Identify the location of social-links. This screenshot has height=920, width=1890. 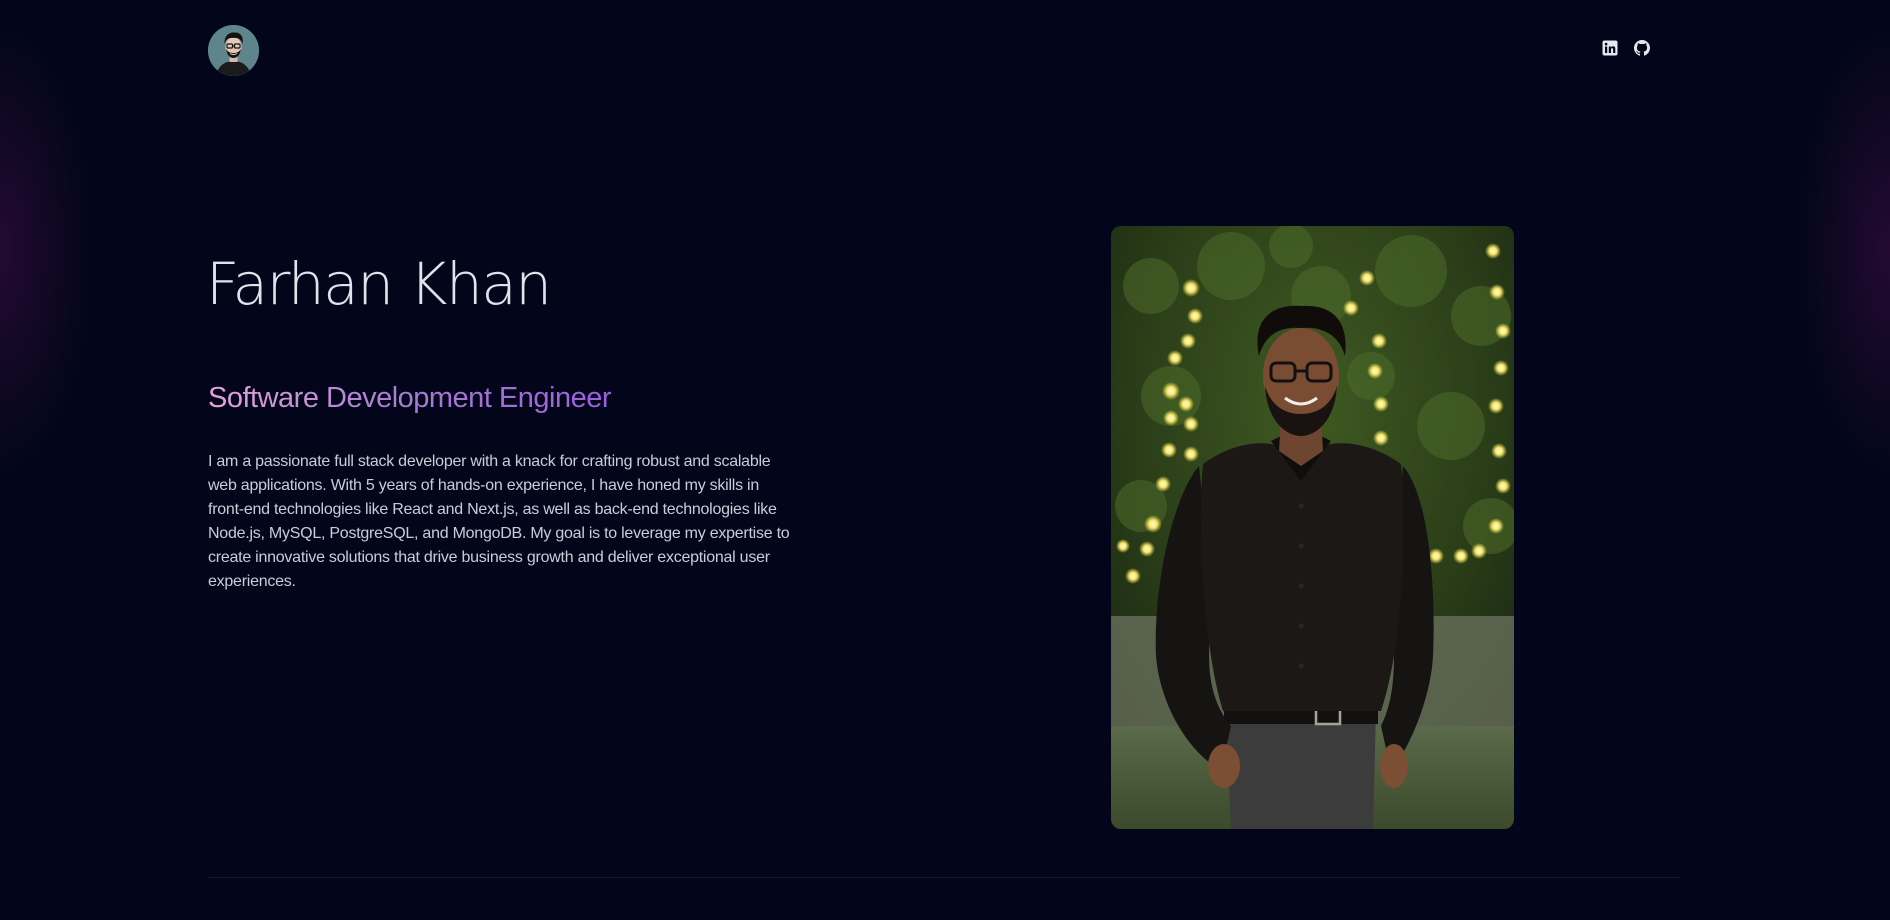
(1626, 48).